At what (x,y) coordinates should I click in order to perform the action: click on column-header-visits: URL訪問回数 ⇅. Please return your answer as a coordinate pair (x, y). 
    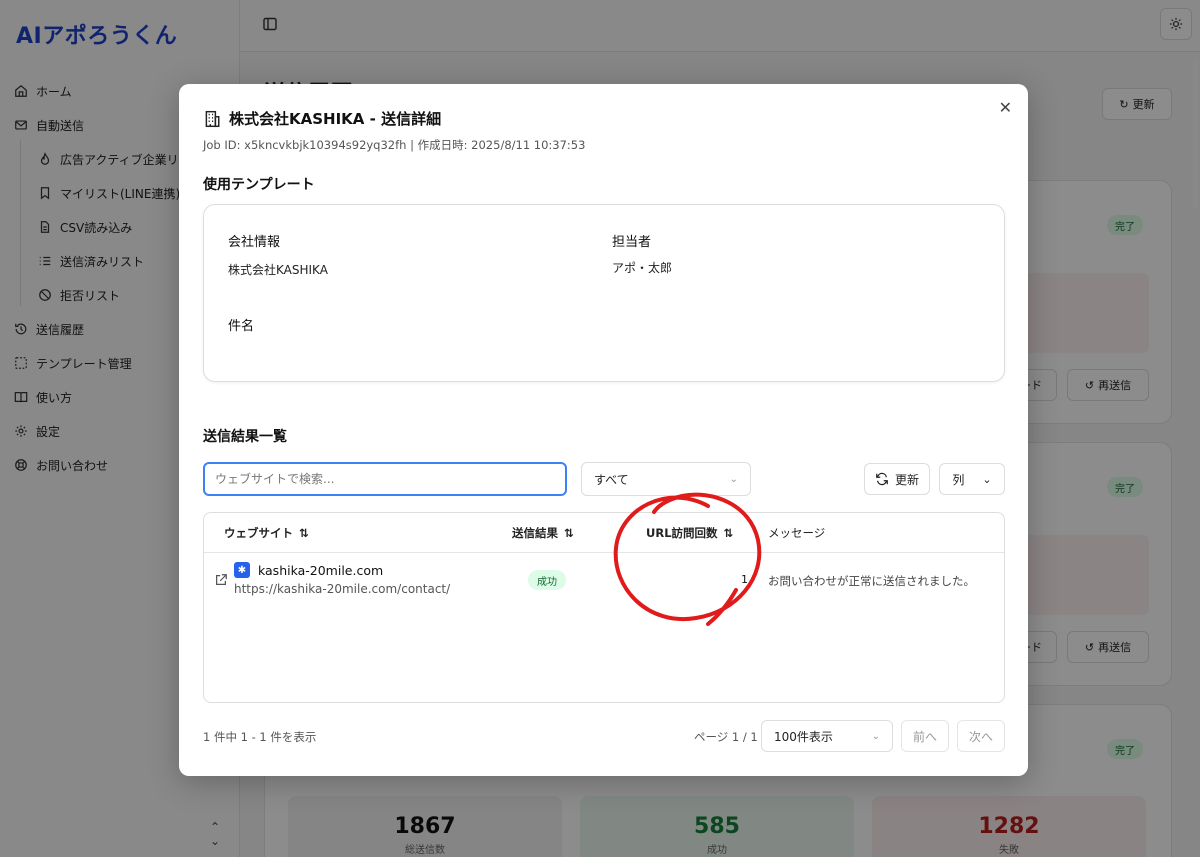
    Looking at the image, I should click on (689, 533).